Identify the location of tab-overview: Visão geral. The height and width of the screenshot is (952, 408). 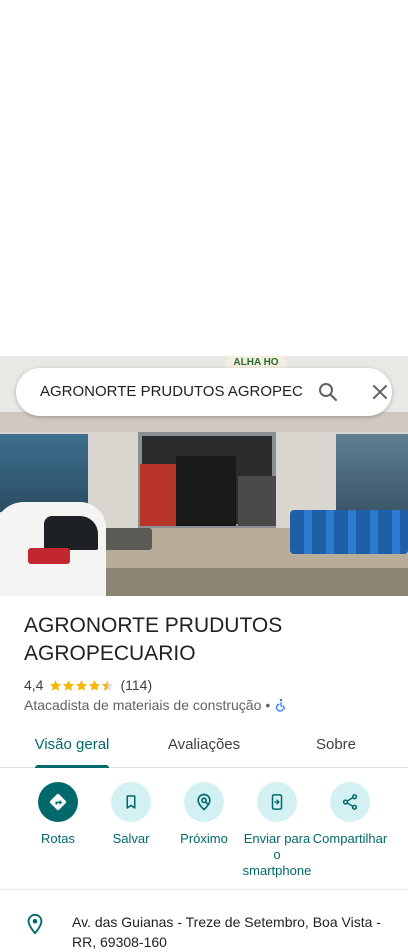
(72, 745).